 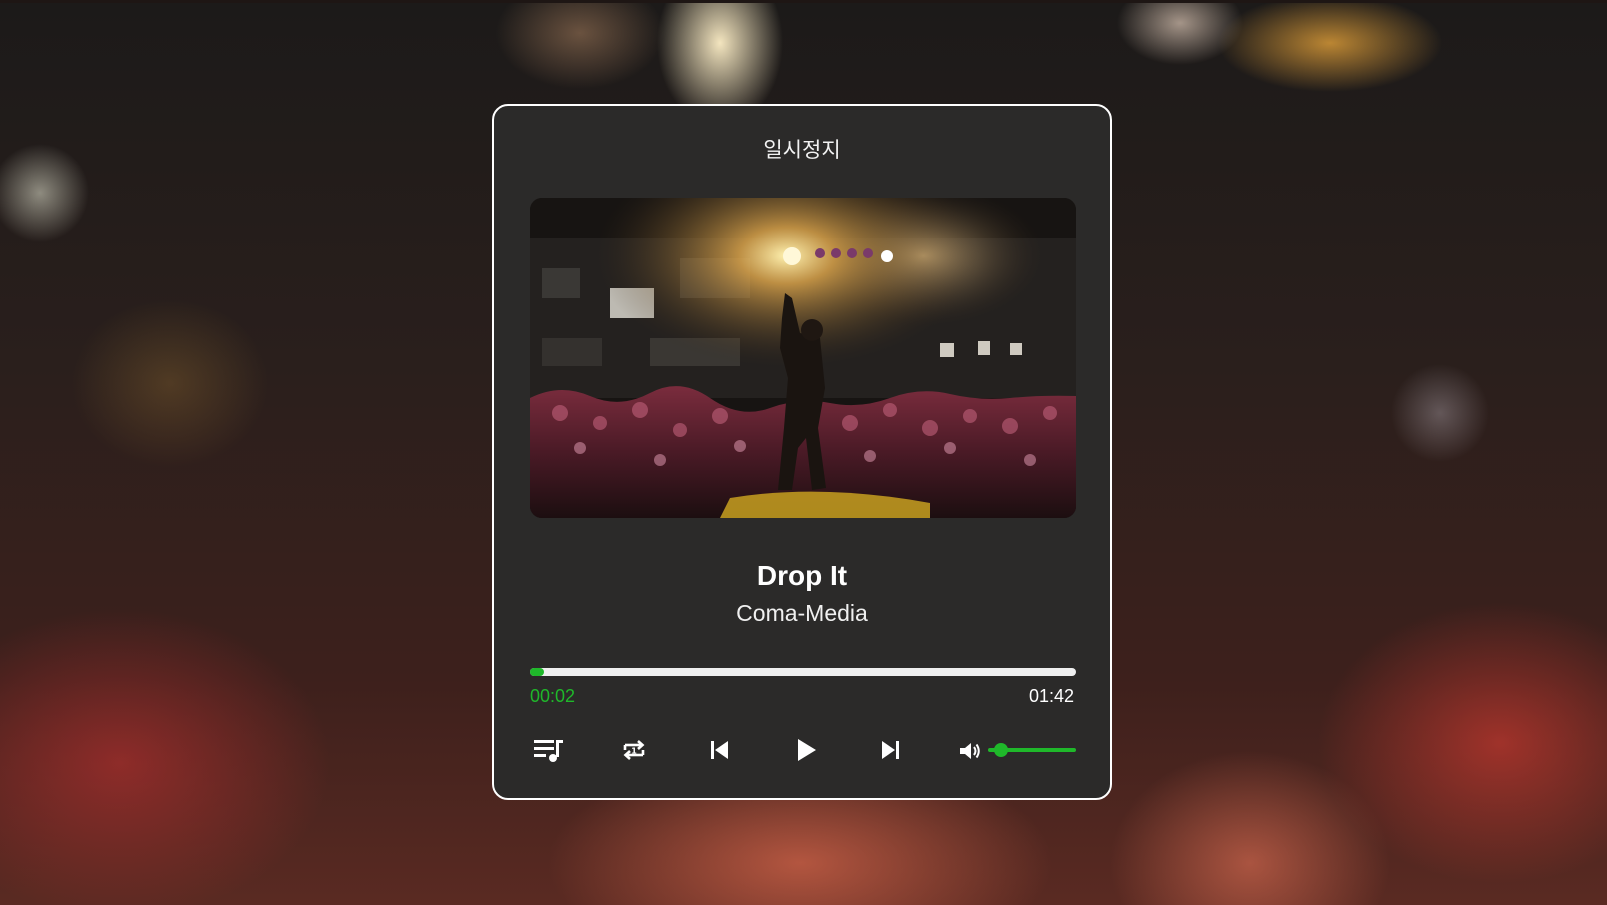 I want to click on track-artist: Coma-Media, so click(x=802, y=613).